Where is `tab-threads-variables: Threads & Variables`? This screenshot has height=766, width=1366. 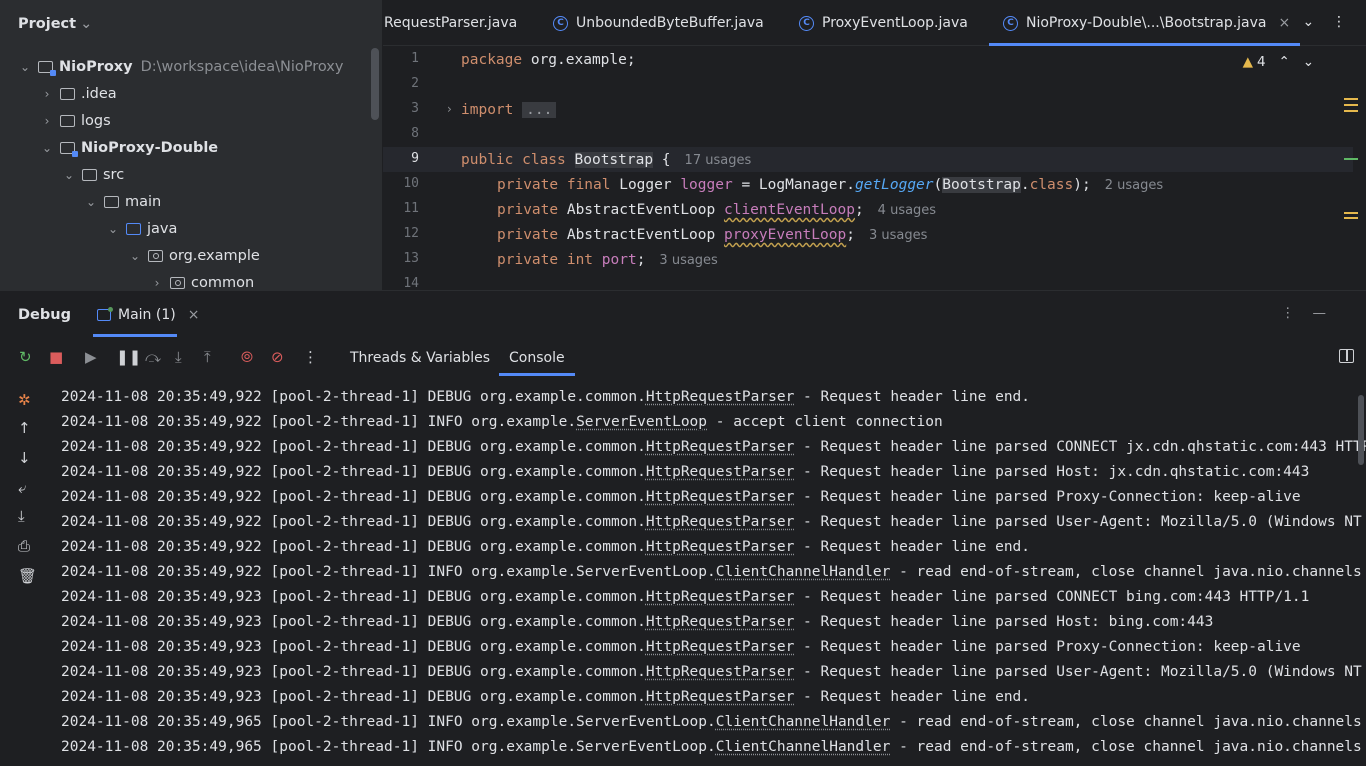 tab-threads-variables: Threads & Variables is located at coordinates (420, 358).